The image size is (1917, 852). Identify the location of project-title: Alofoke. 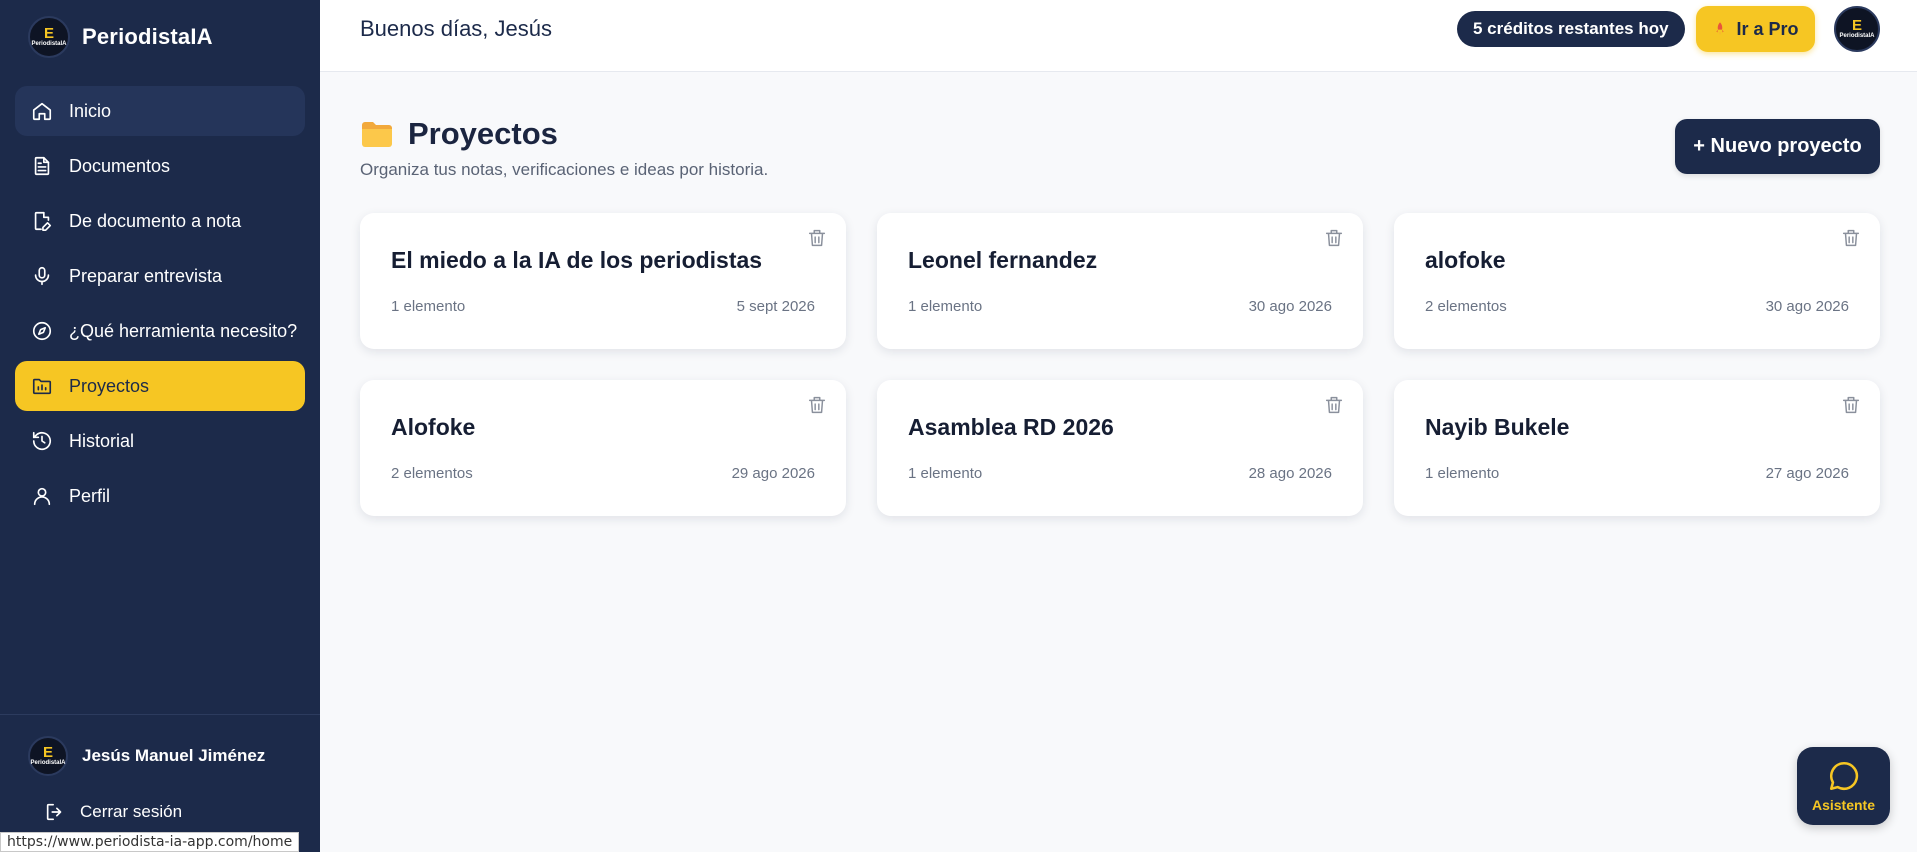
(433, 427).